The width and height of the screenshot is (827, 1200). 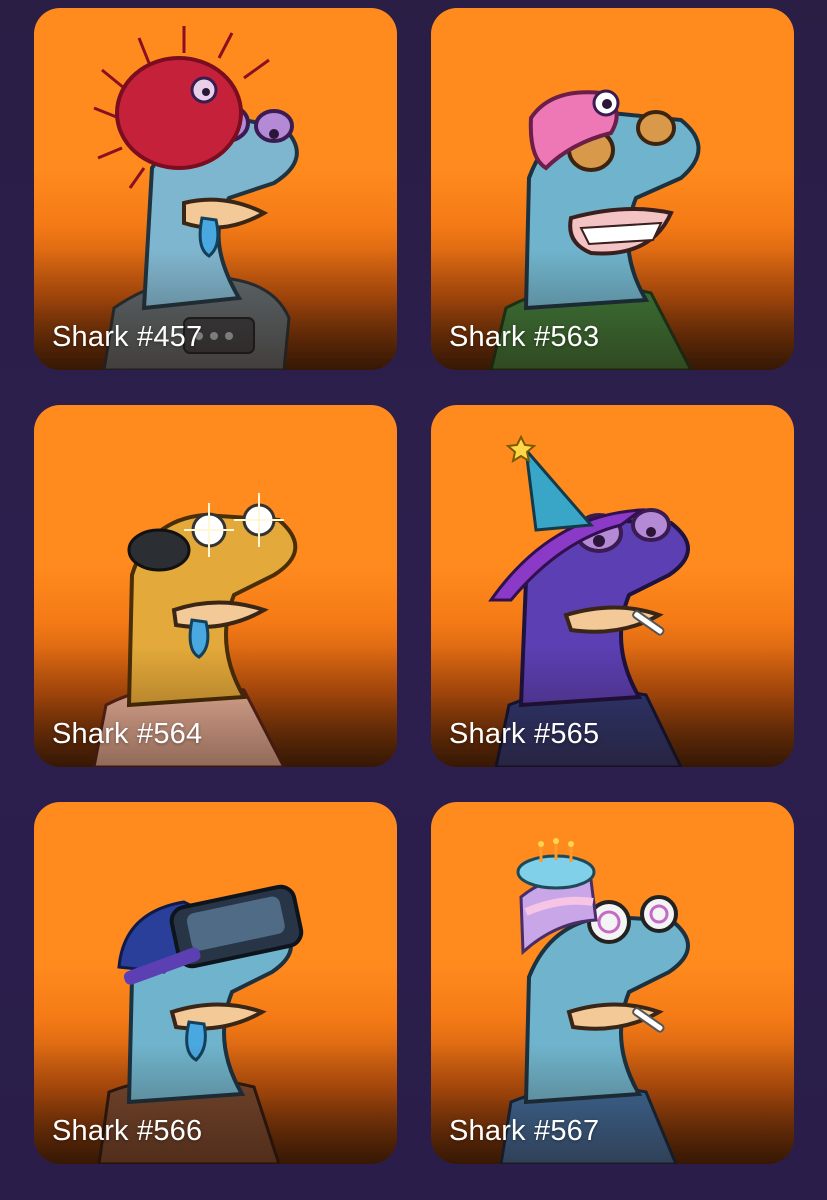 I want to click on nft-card: Shark #567, so click(x=612, y=983).